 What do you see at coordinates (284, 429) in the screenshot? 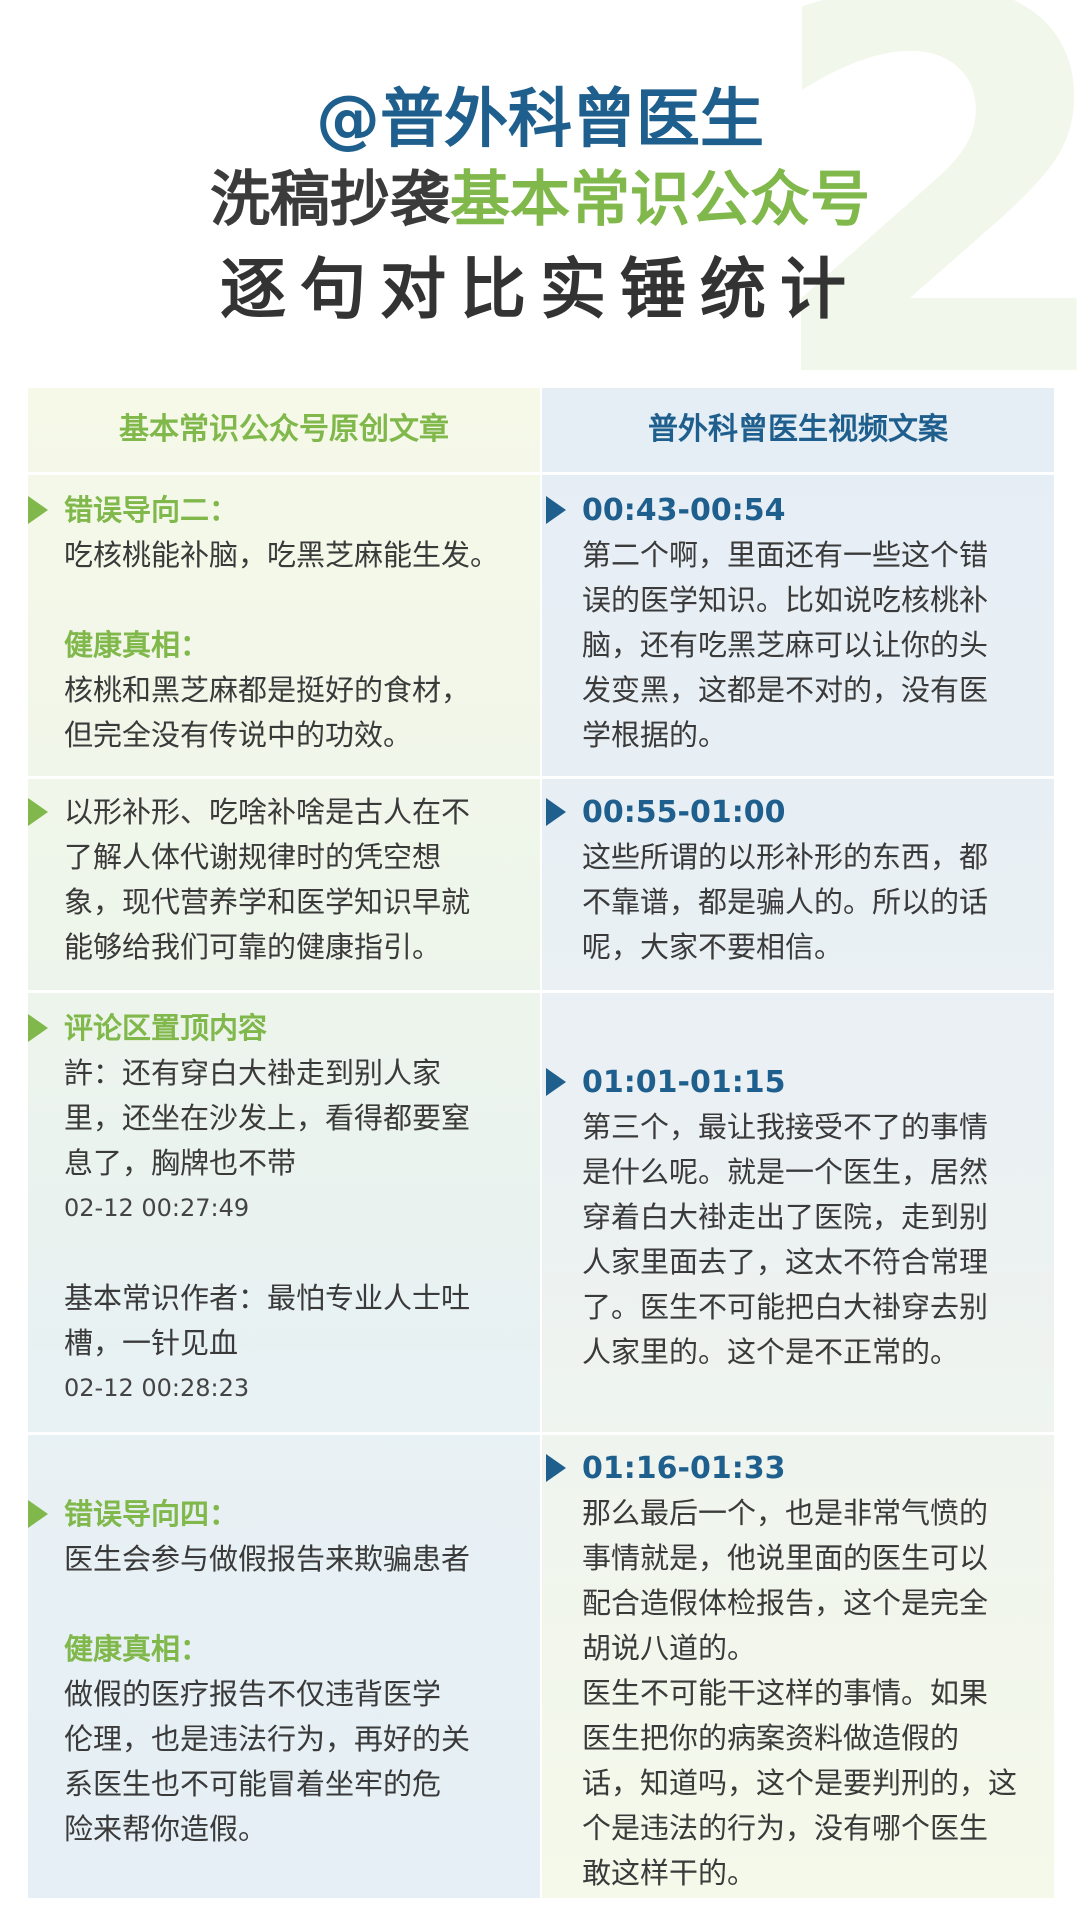
I see `left-column-header: 基本常识公众号原创文章` at bounding box center [284, 429].